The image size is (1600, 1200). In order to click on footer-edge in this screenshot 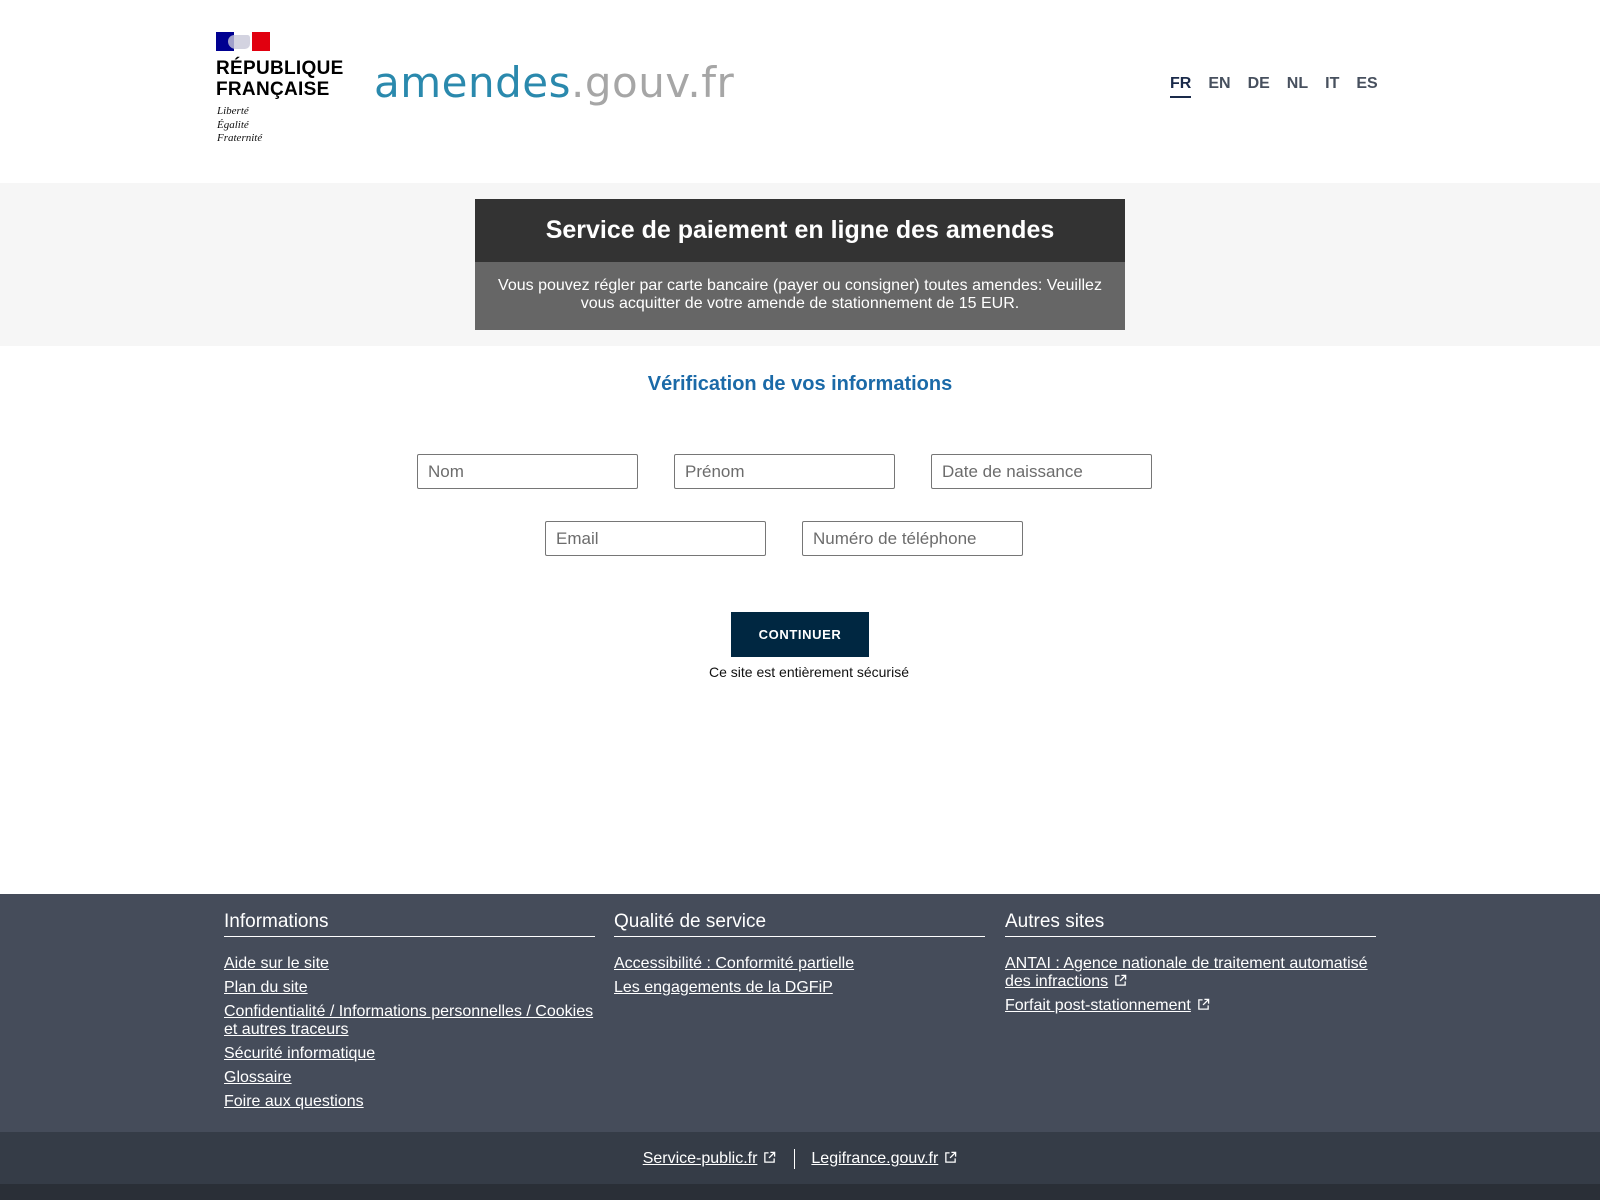, I will do `click(800, 1192)`.